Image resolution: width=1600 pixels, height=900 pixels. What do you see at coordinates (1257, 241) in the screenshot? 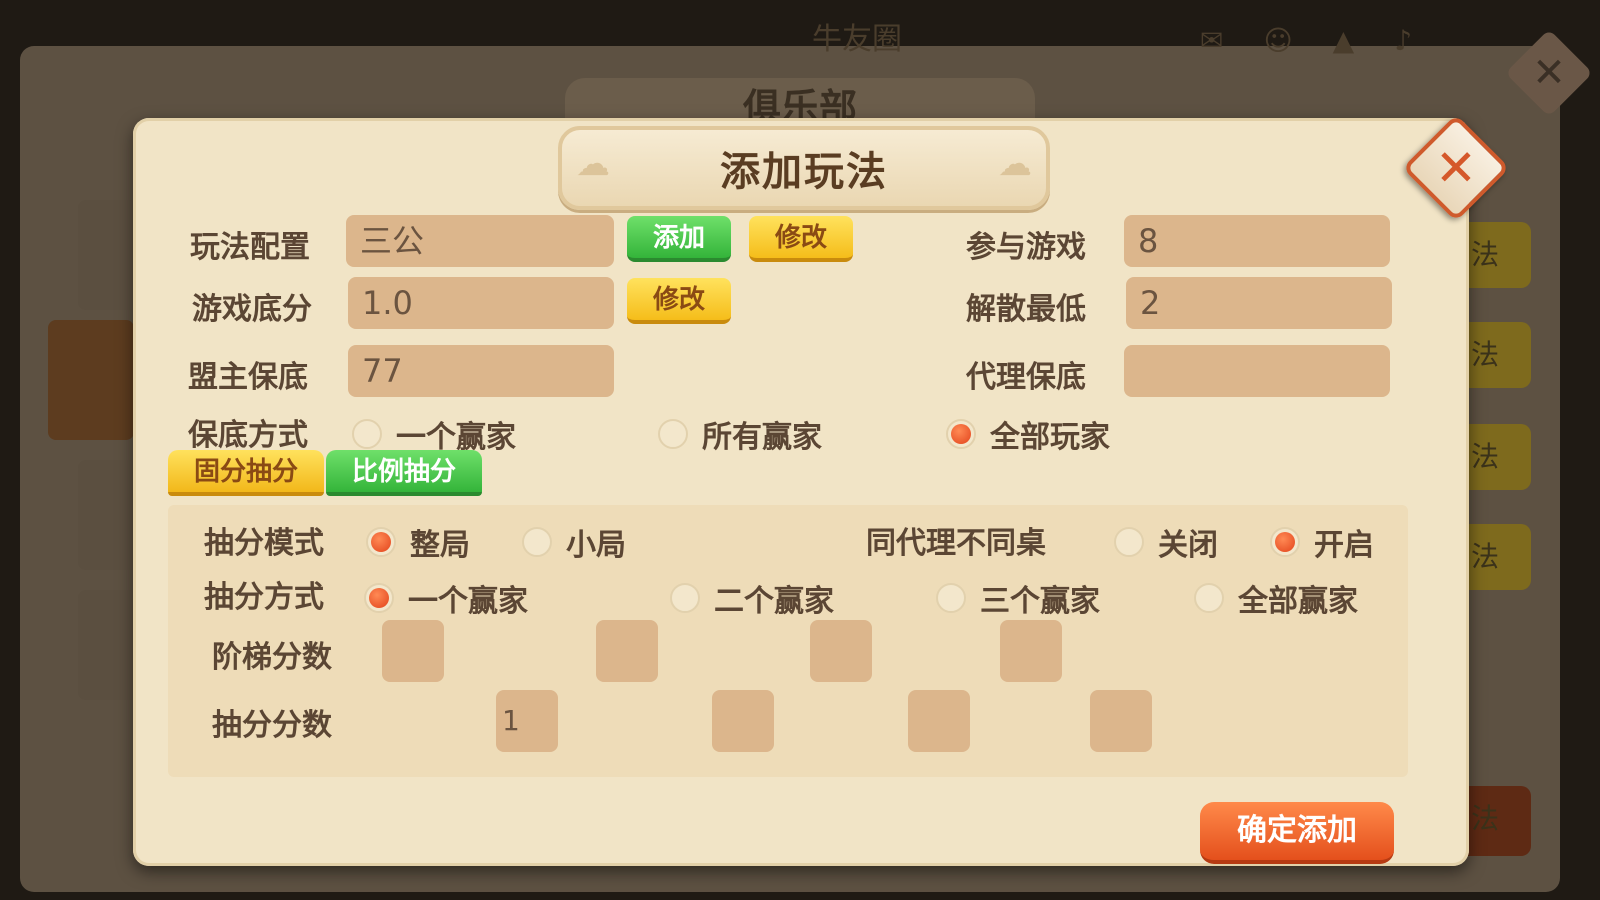
I see `join-game-field: 8` at bounding box center [1257, 241].